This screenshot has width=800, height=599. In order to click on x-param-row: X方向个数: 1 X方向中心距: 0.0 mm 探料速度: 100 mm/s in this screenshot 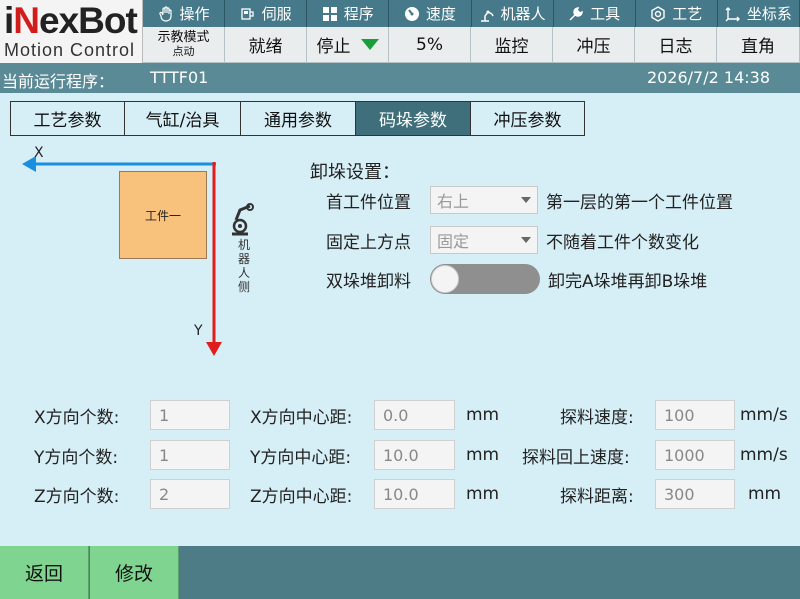, I will do `click(400, 415)`.